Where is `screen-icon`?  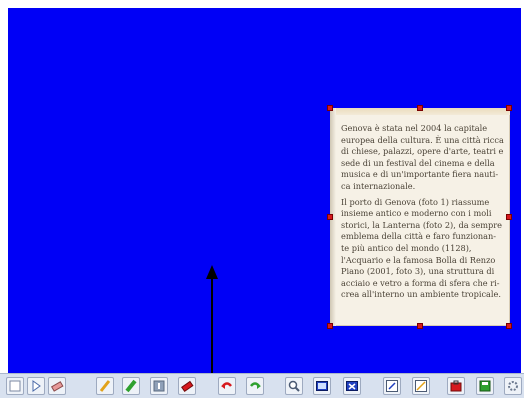
screen-icon is located at coordinates (322, 386).